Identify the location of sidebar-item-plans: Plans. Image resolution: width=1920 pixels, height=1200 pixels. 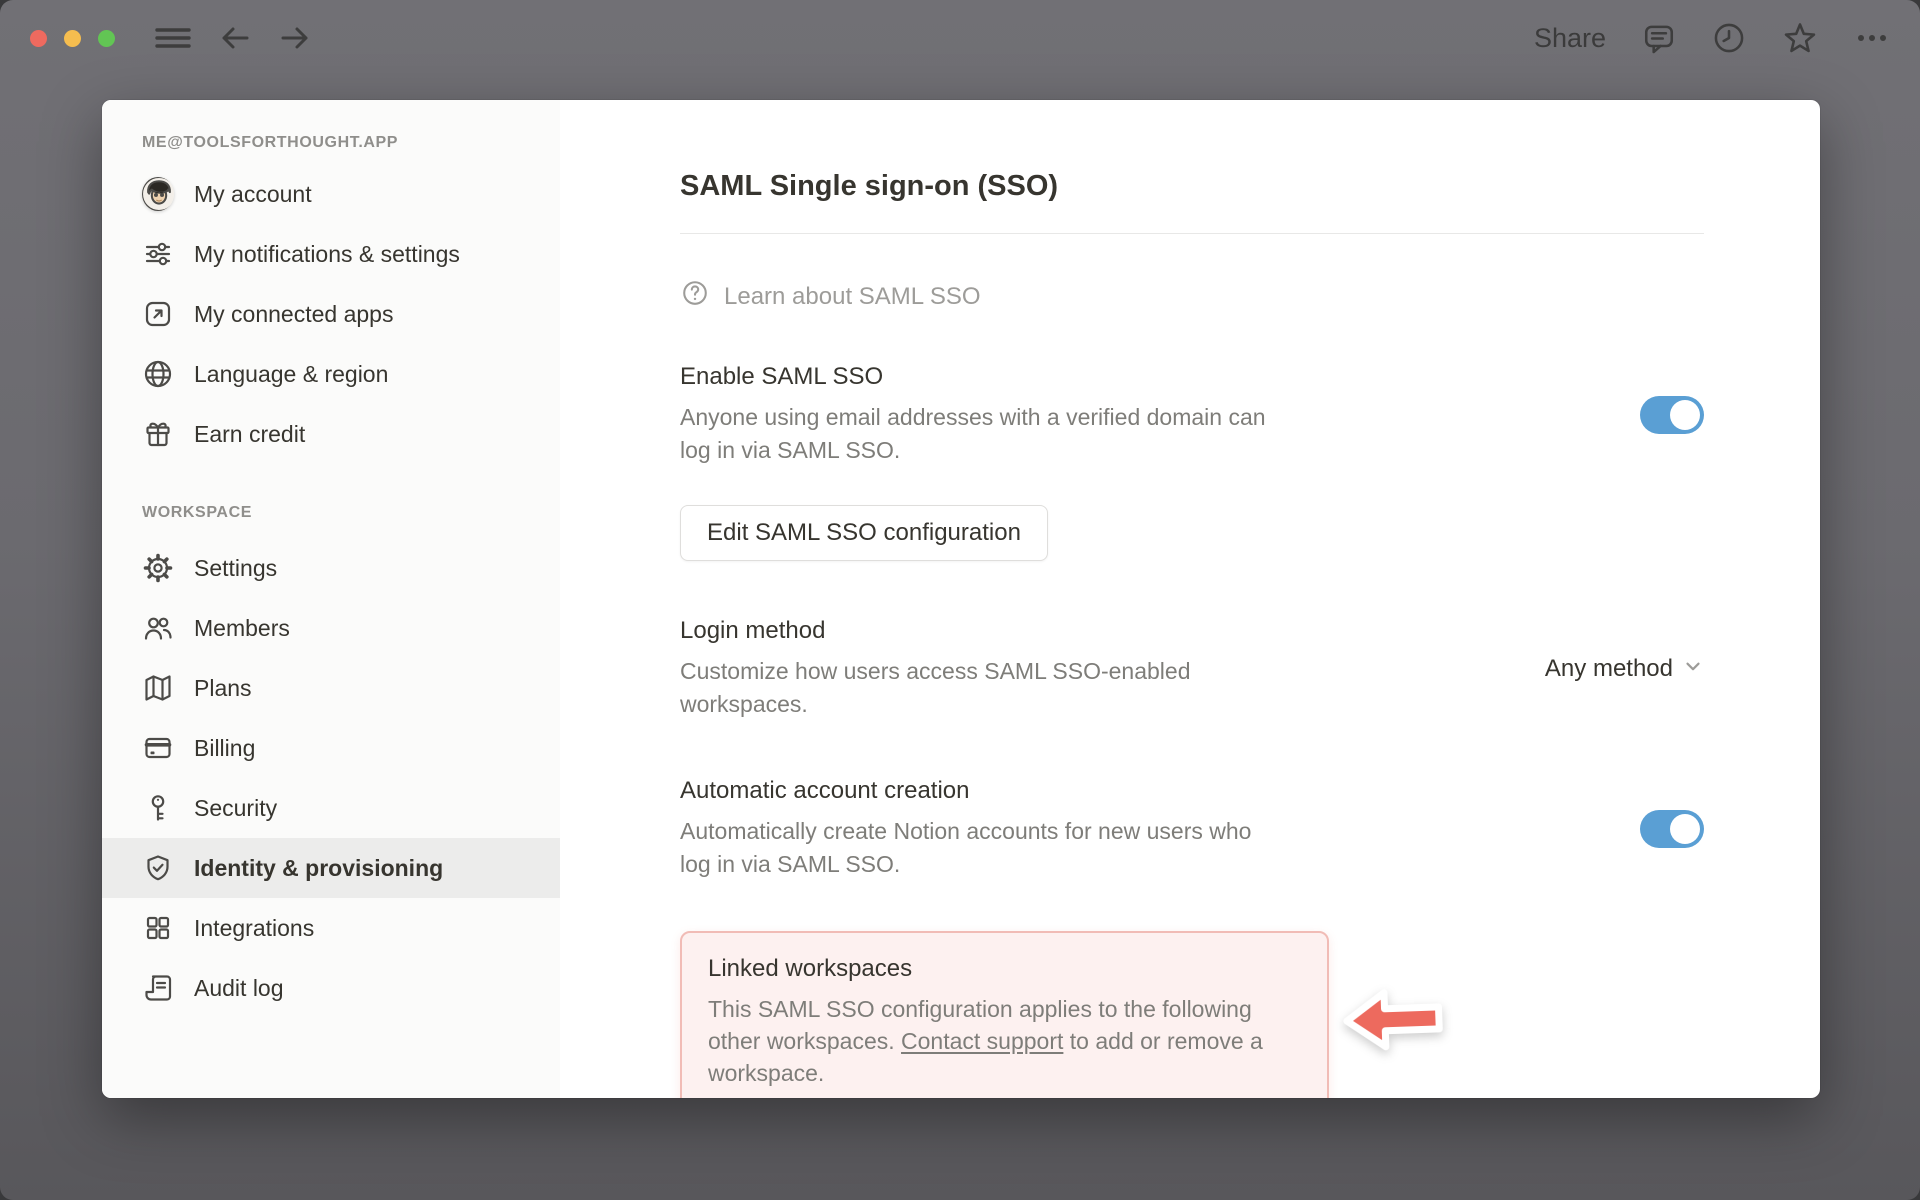
(331, 688).